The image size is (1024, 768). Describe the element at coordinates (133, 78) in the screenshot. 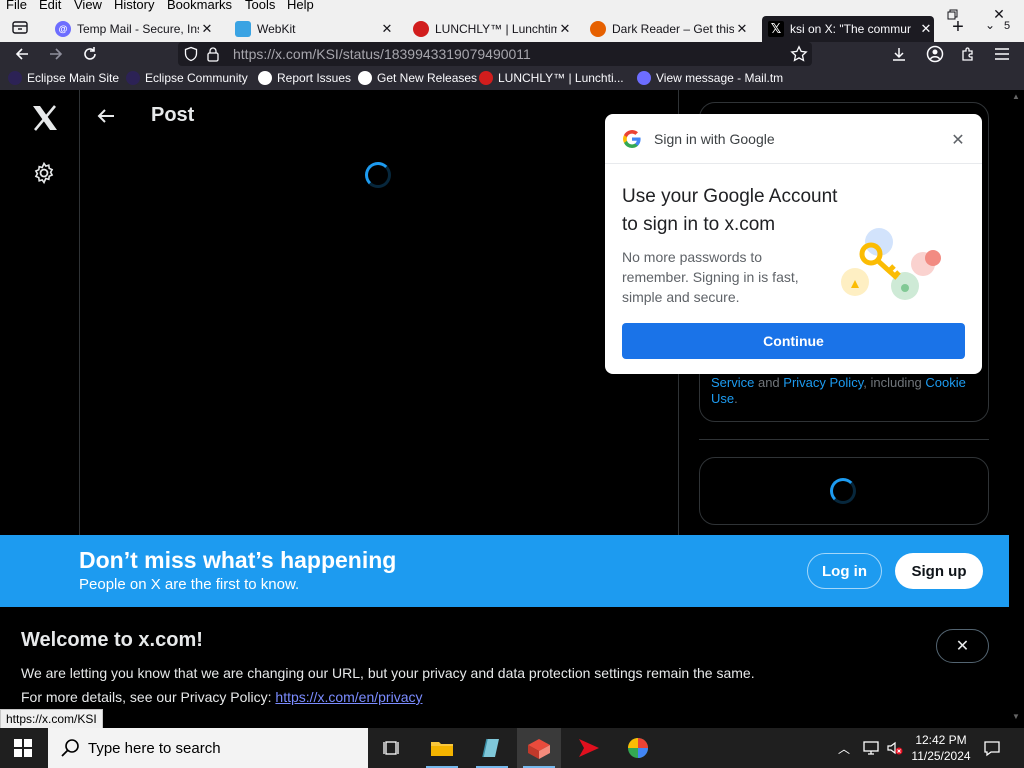

I see `eclipse-icon` at that location.